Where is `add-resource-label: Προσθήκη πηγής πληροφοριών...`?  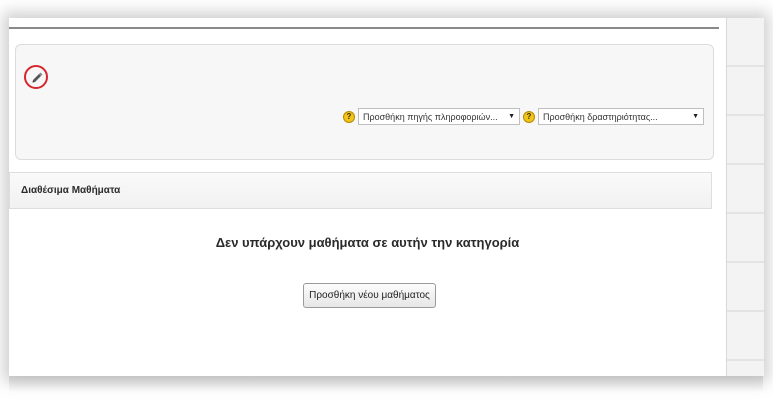
add-resource-label: Προσθήκη πηγής πληροφοριών... is located at coordinates (430, 116).